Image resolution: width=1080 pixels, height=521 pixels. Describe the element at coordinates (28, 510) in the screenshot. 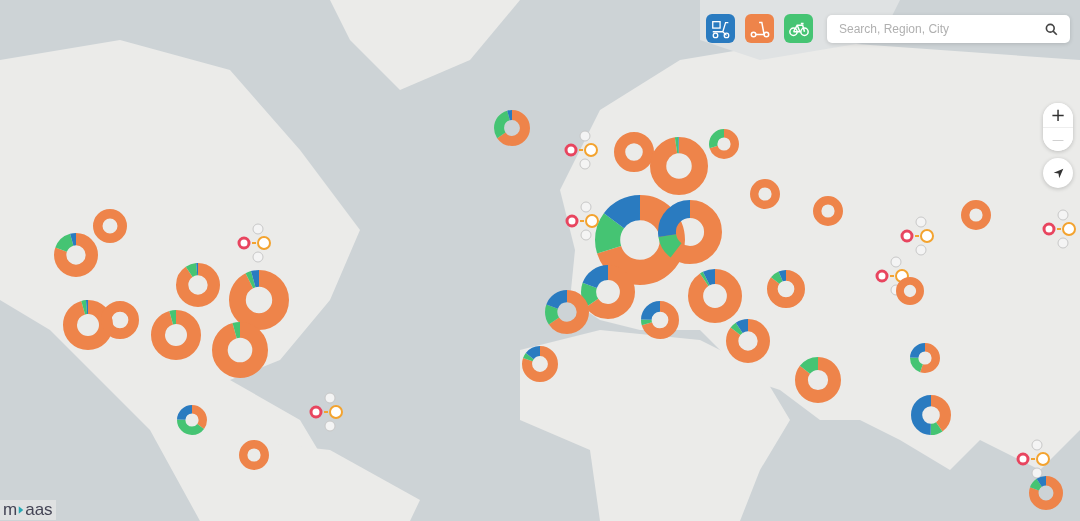

I see `logo: m aas` at that location.